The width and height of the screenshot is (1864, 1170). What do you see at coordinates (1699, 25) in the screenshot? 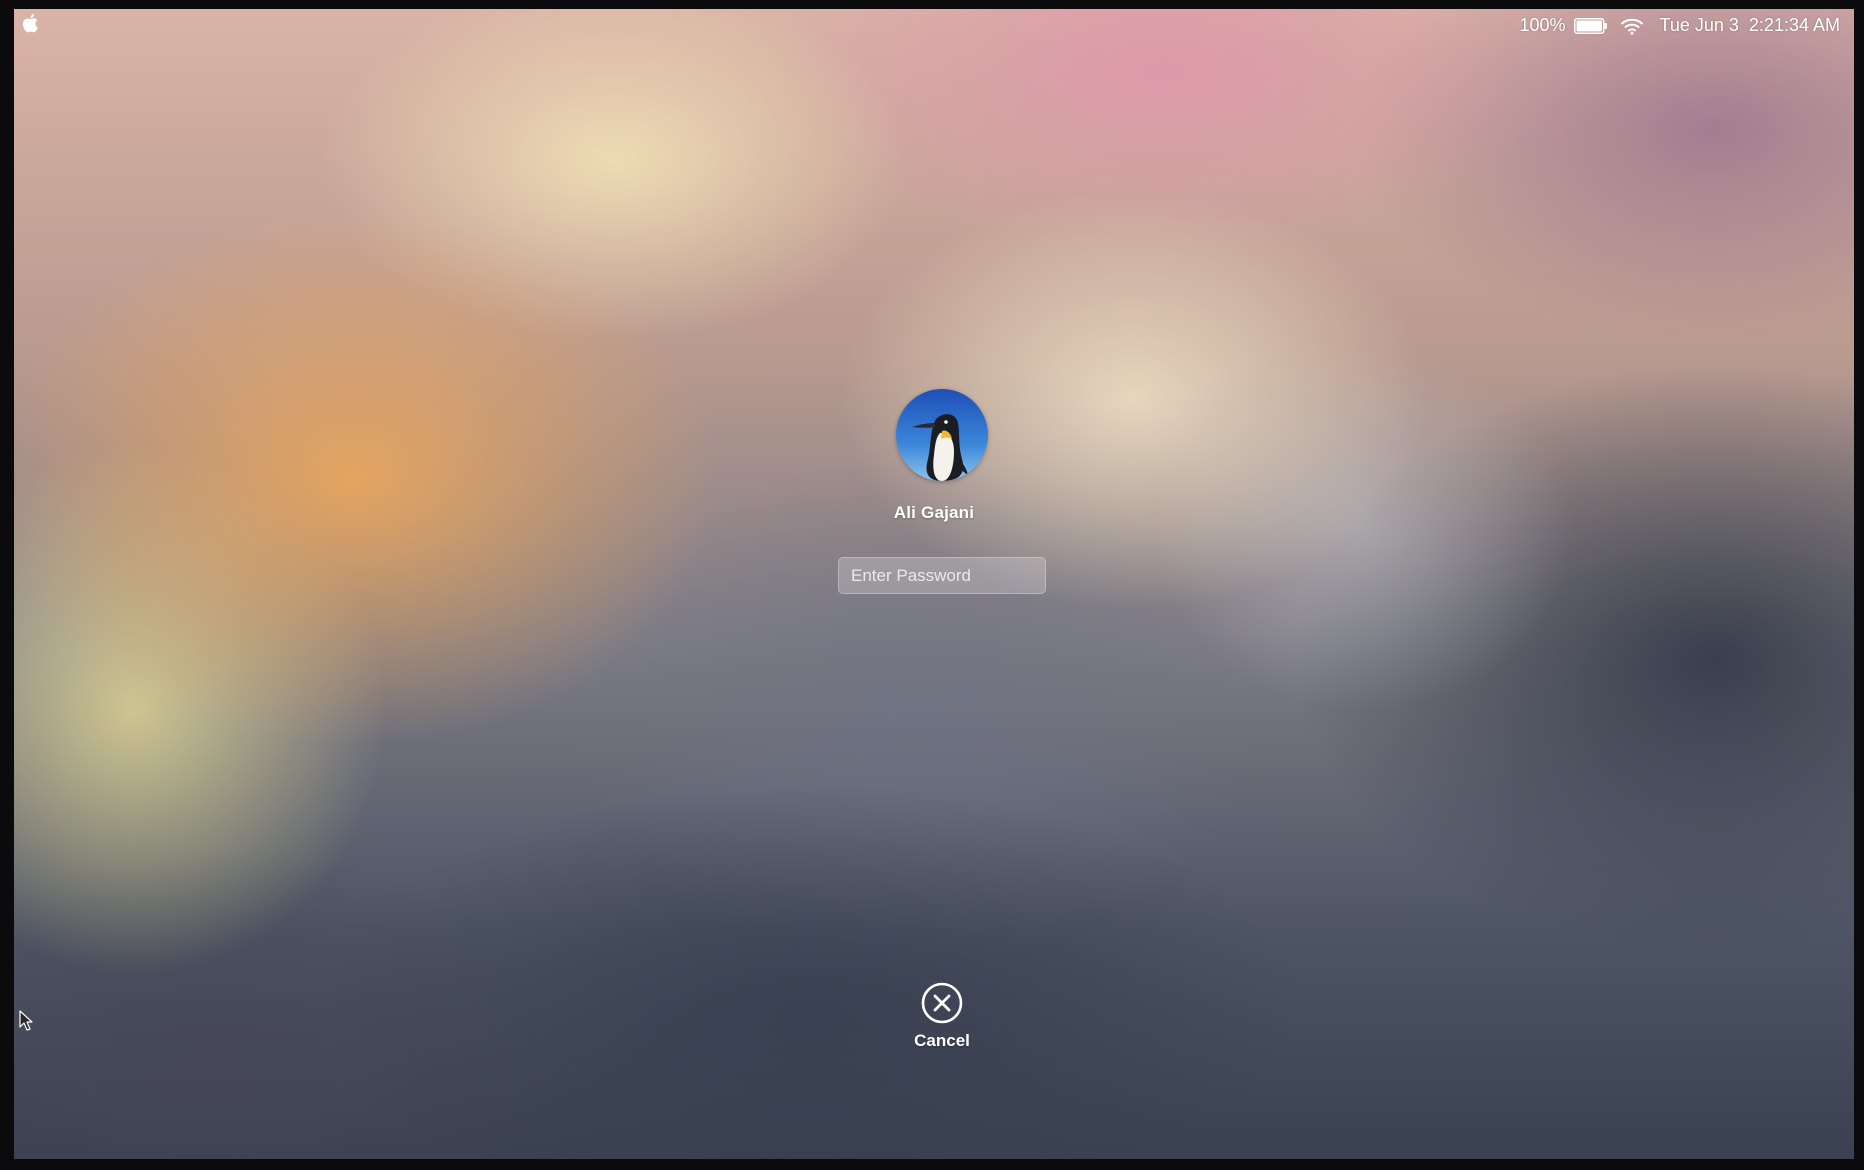
I see `clock-date: Tue Jun 3` at bounding box center [1699, 25].